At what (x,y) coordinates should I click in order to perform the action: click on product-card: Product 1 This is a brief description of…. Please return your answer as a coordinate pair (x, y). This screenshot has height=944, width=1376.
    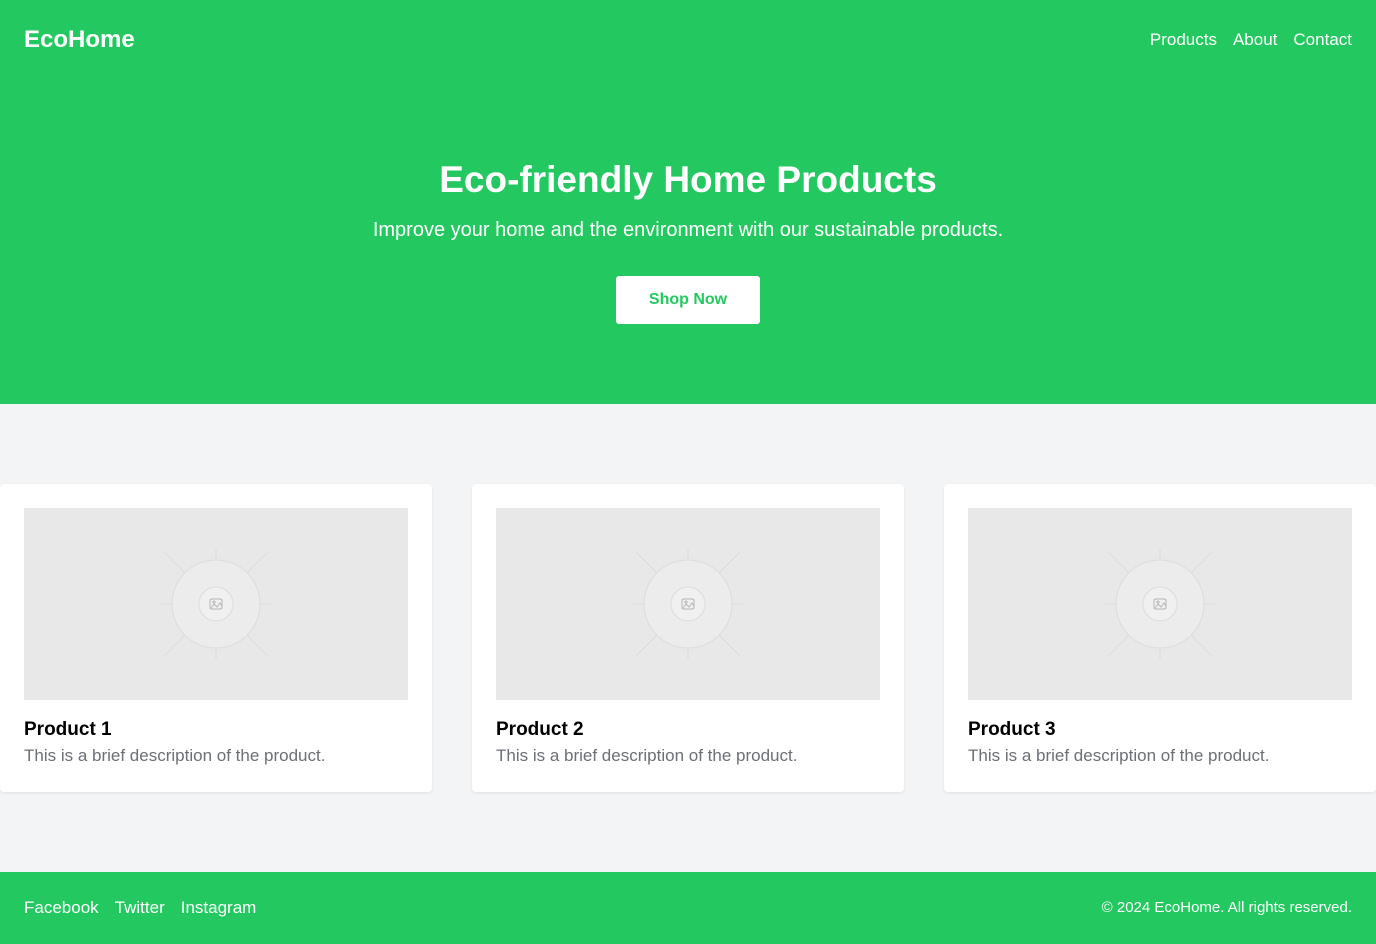
    Looking at the image, I should click on (216, 638).